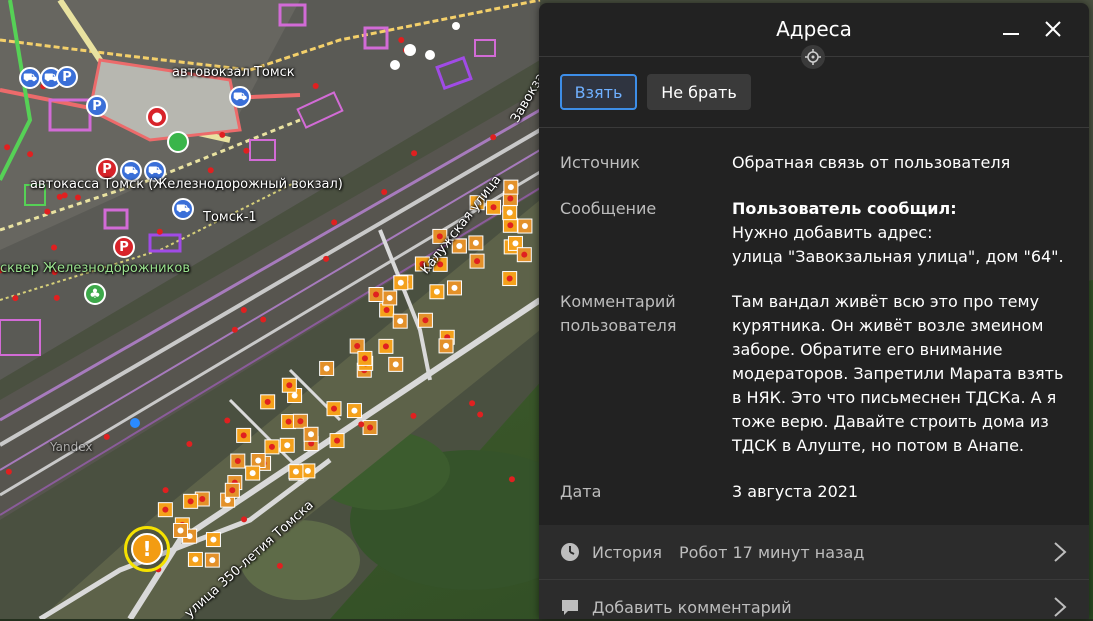  Describe the element at coordinates (898, 256) in the screenshot. I see `message-line-3: улица "Завокзальная улица", дом "64".` at that location.